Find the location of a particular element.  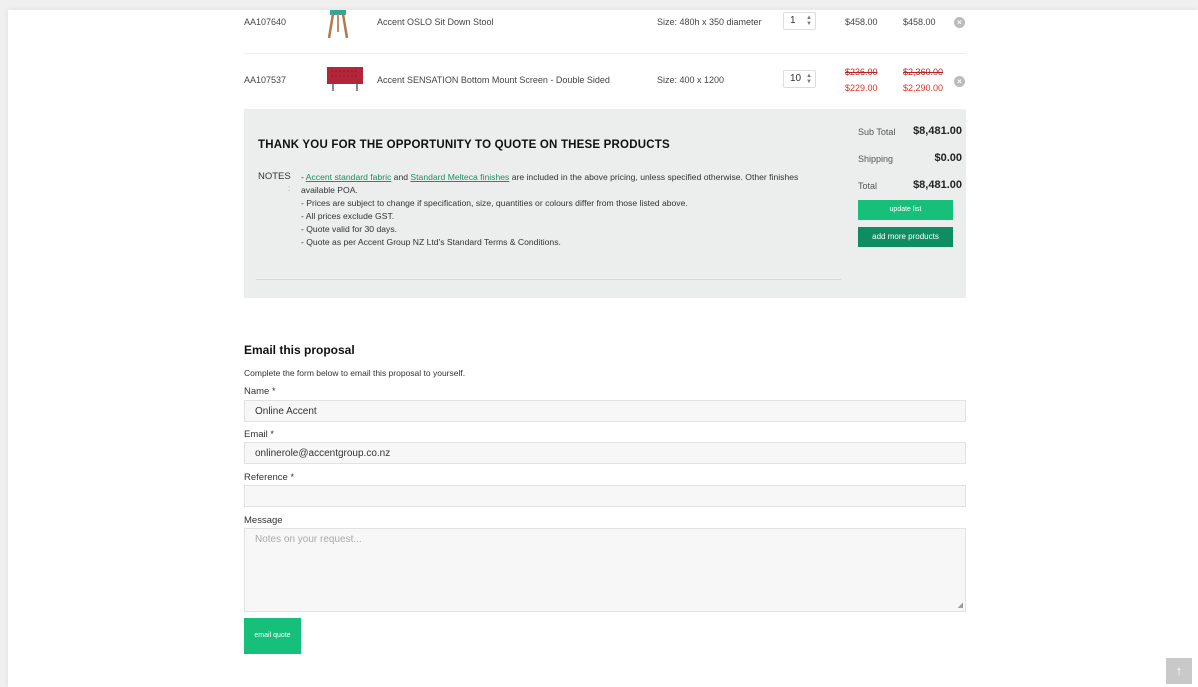

name-label-text: Name is located at coordinates (257, 391).